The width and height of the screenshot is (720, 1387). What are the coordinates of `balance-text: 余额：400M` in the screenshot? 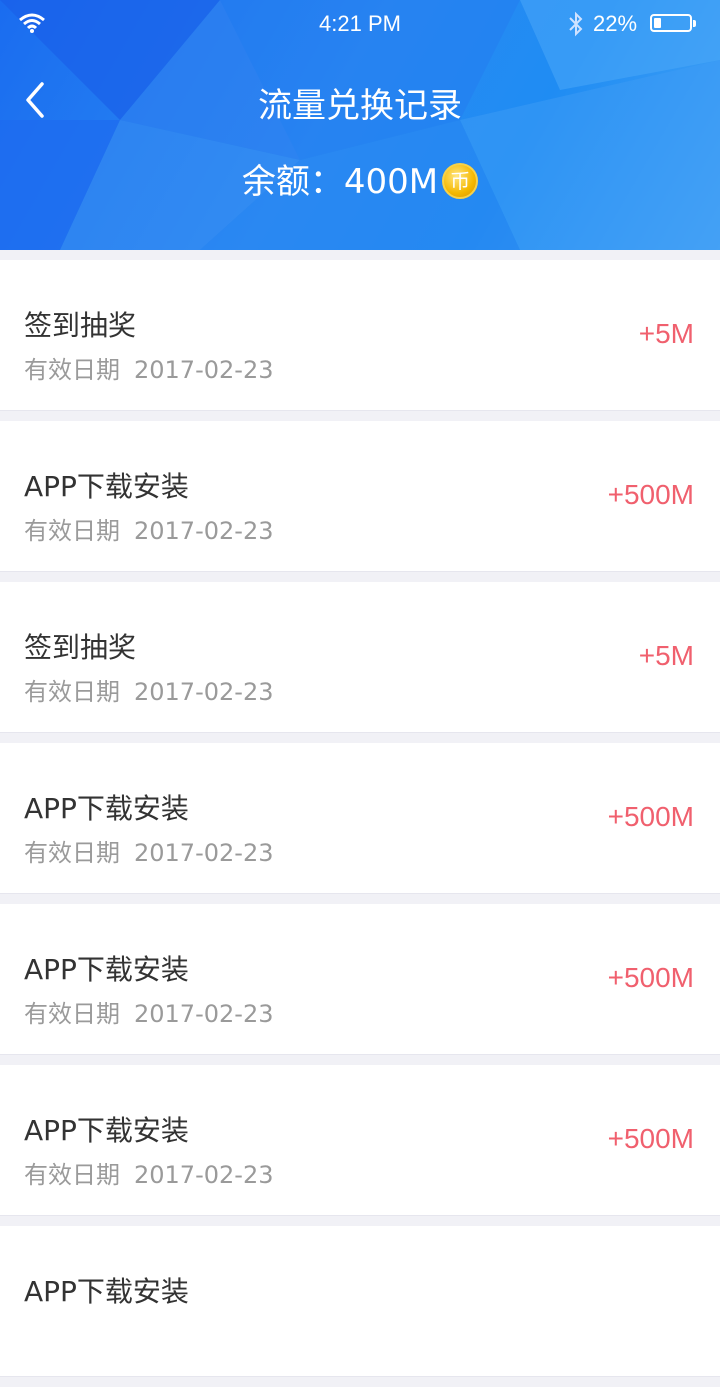 It's located at (340, 182).